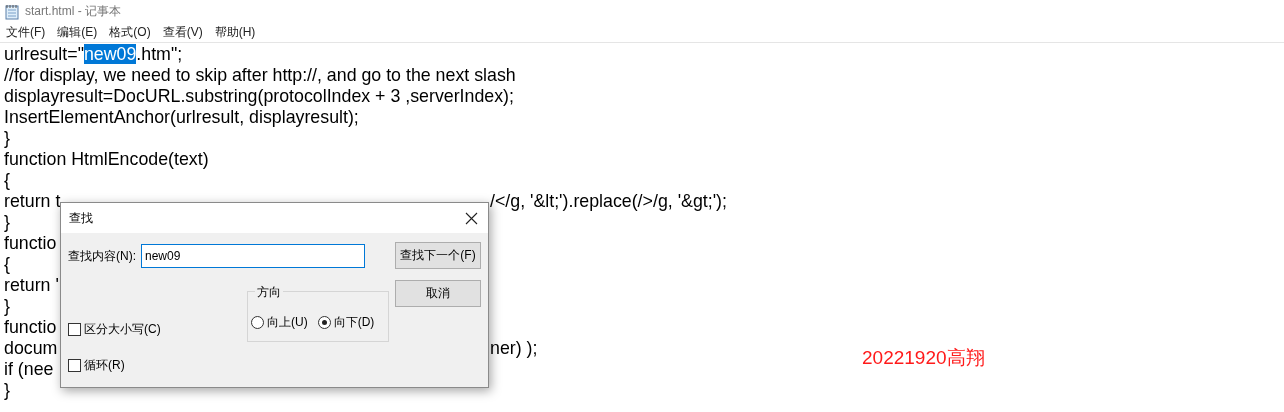 The height and width of the screenshot is (412, 1284). What do you see at coordinates (259, 96) in the screenshot?
I see `code-line: displayresult=DocURL.substring(protocolIndex + 3 ,serverIndex);` at bounding box center [259, 96].